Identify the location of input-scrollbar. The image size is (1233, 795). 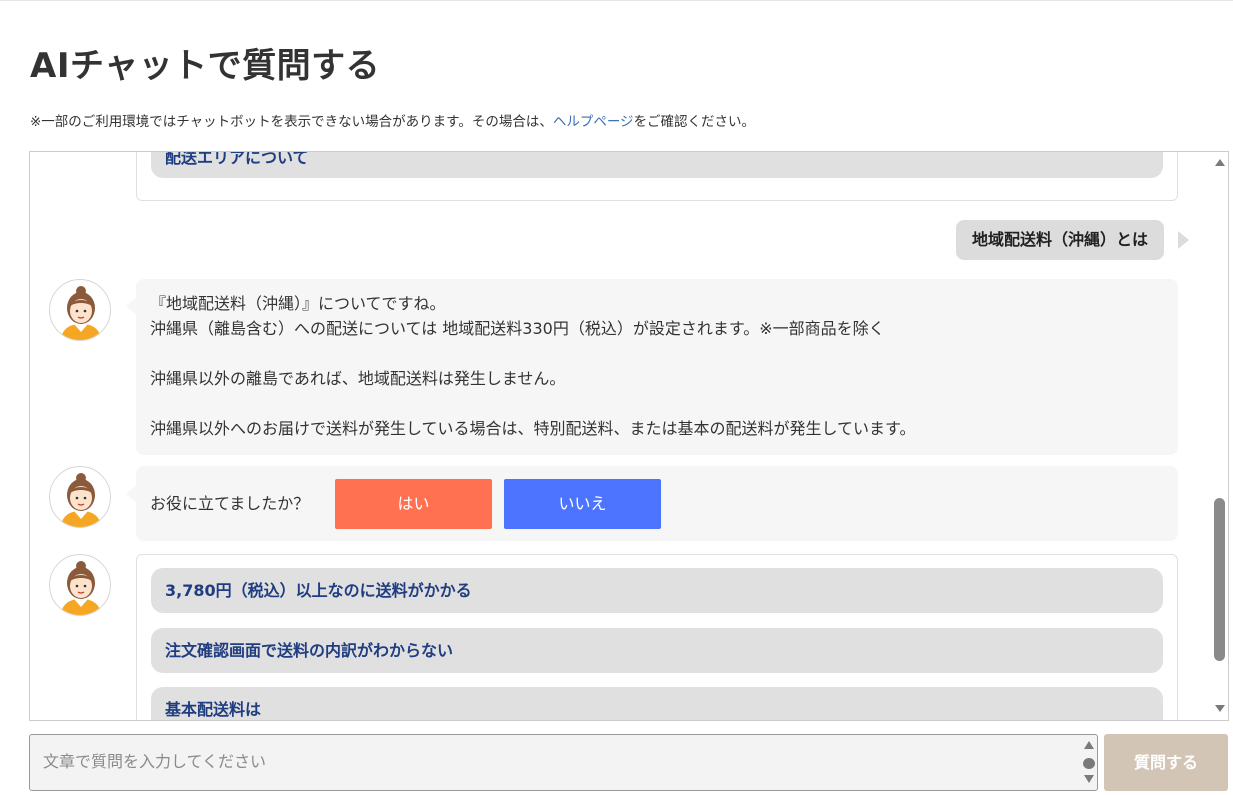
(1089, 763).